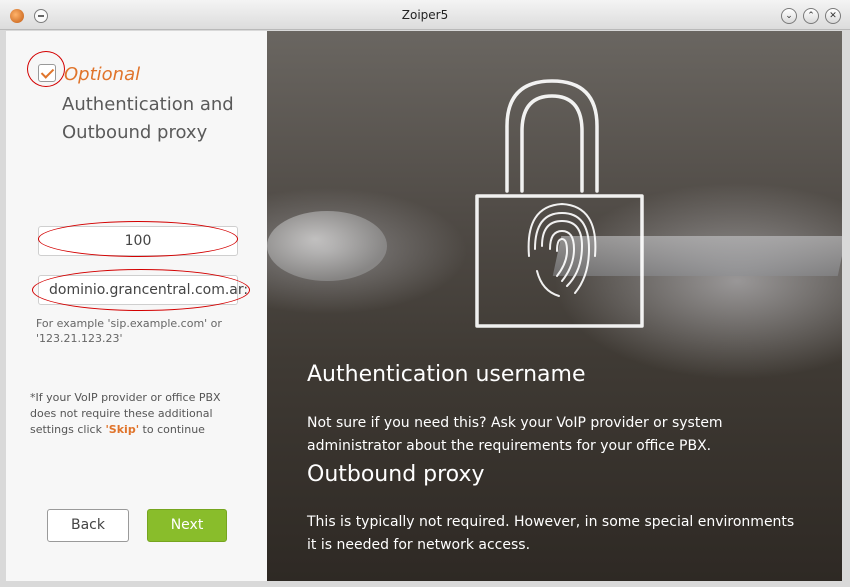 Image resolution: width=850 pixels, height=587 pixels. Describe the element at coordinates (129, 323) in the screenshot. I see `hint-line1: For example 'sip.example.com' or` at that location.